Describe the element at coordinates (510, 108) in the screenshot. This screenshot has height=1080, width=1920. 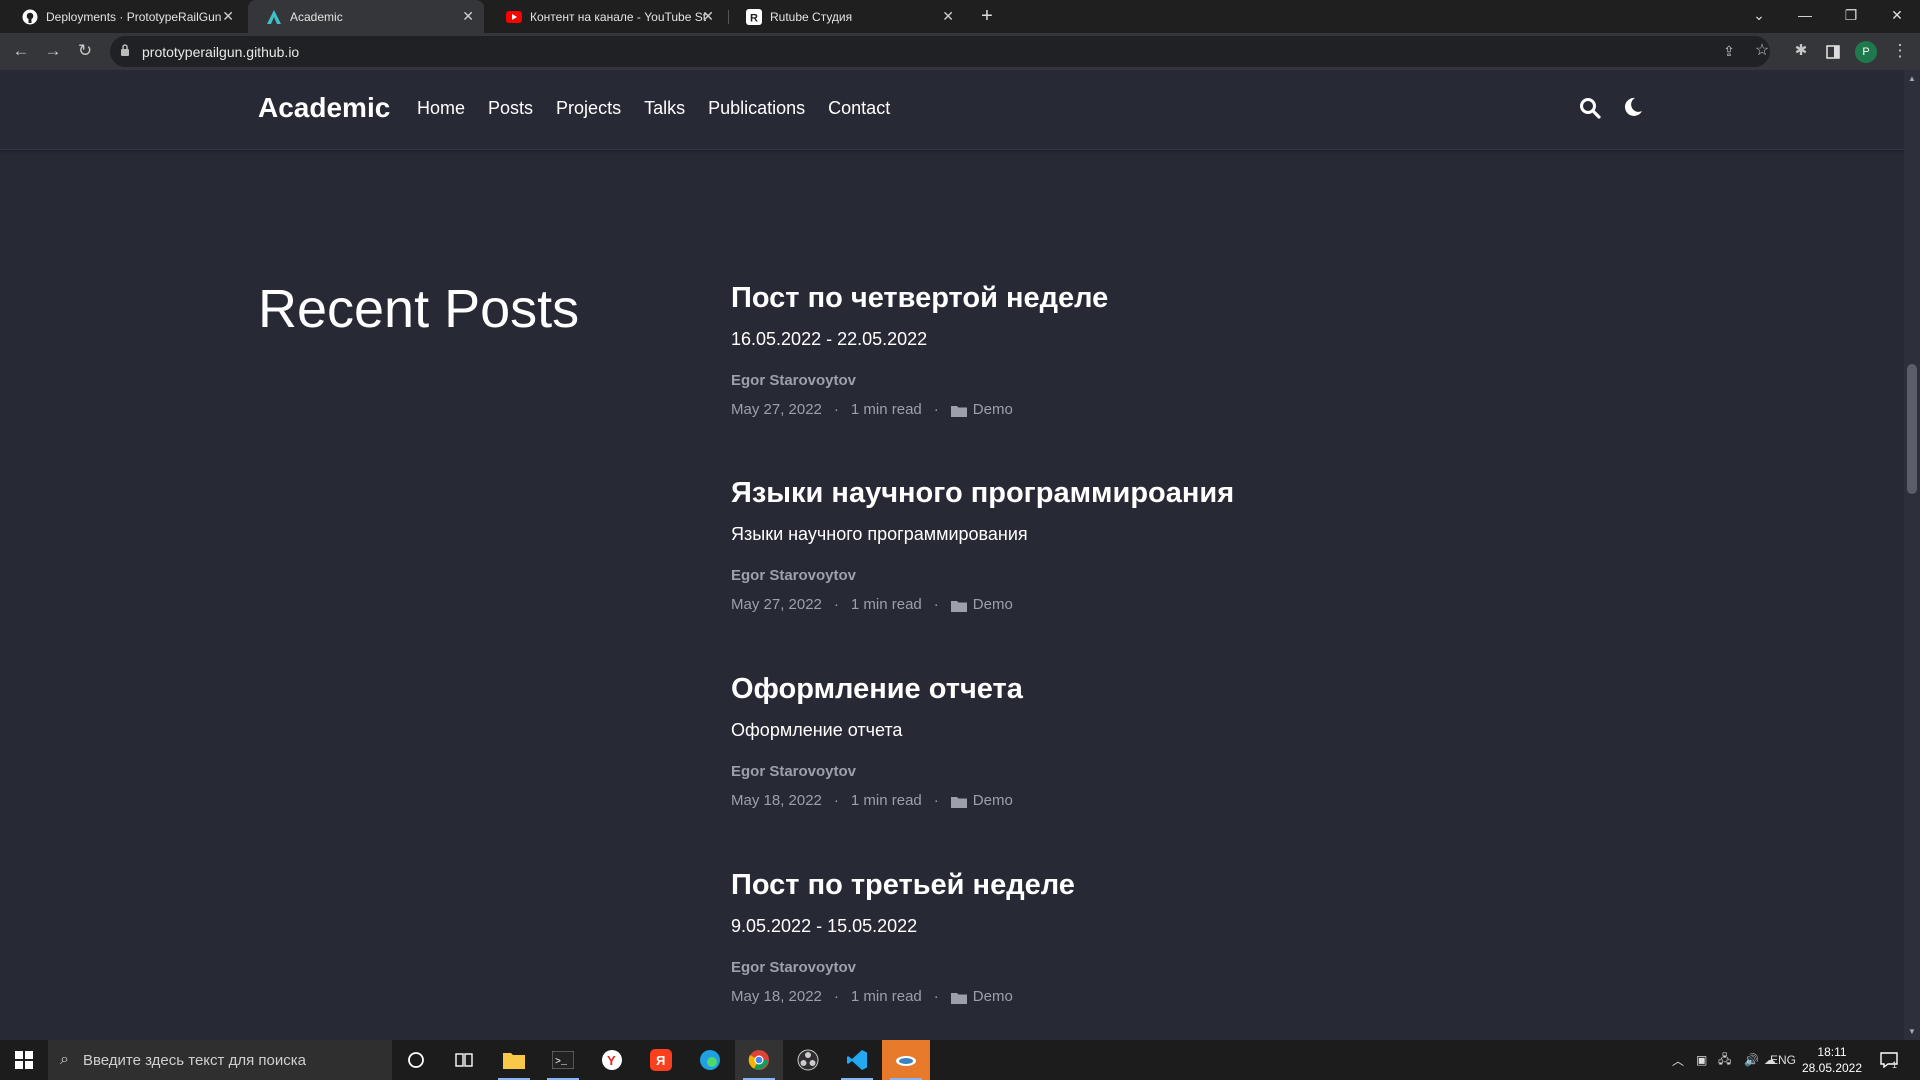
I see `nav-posts: Posts` at that location.